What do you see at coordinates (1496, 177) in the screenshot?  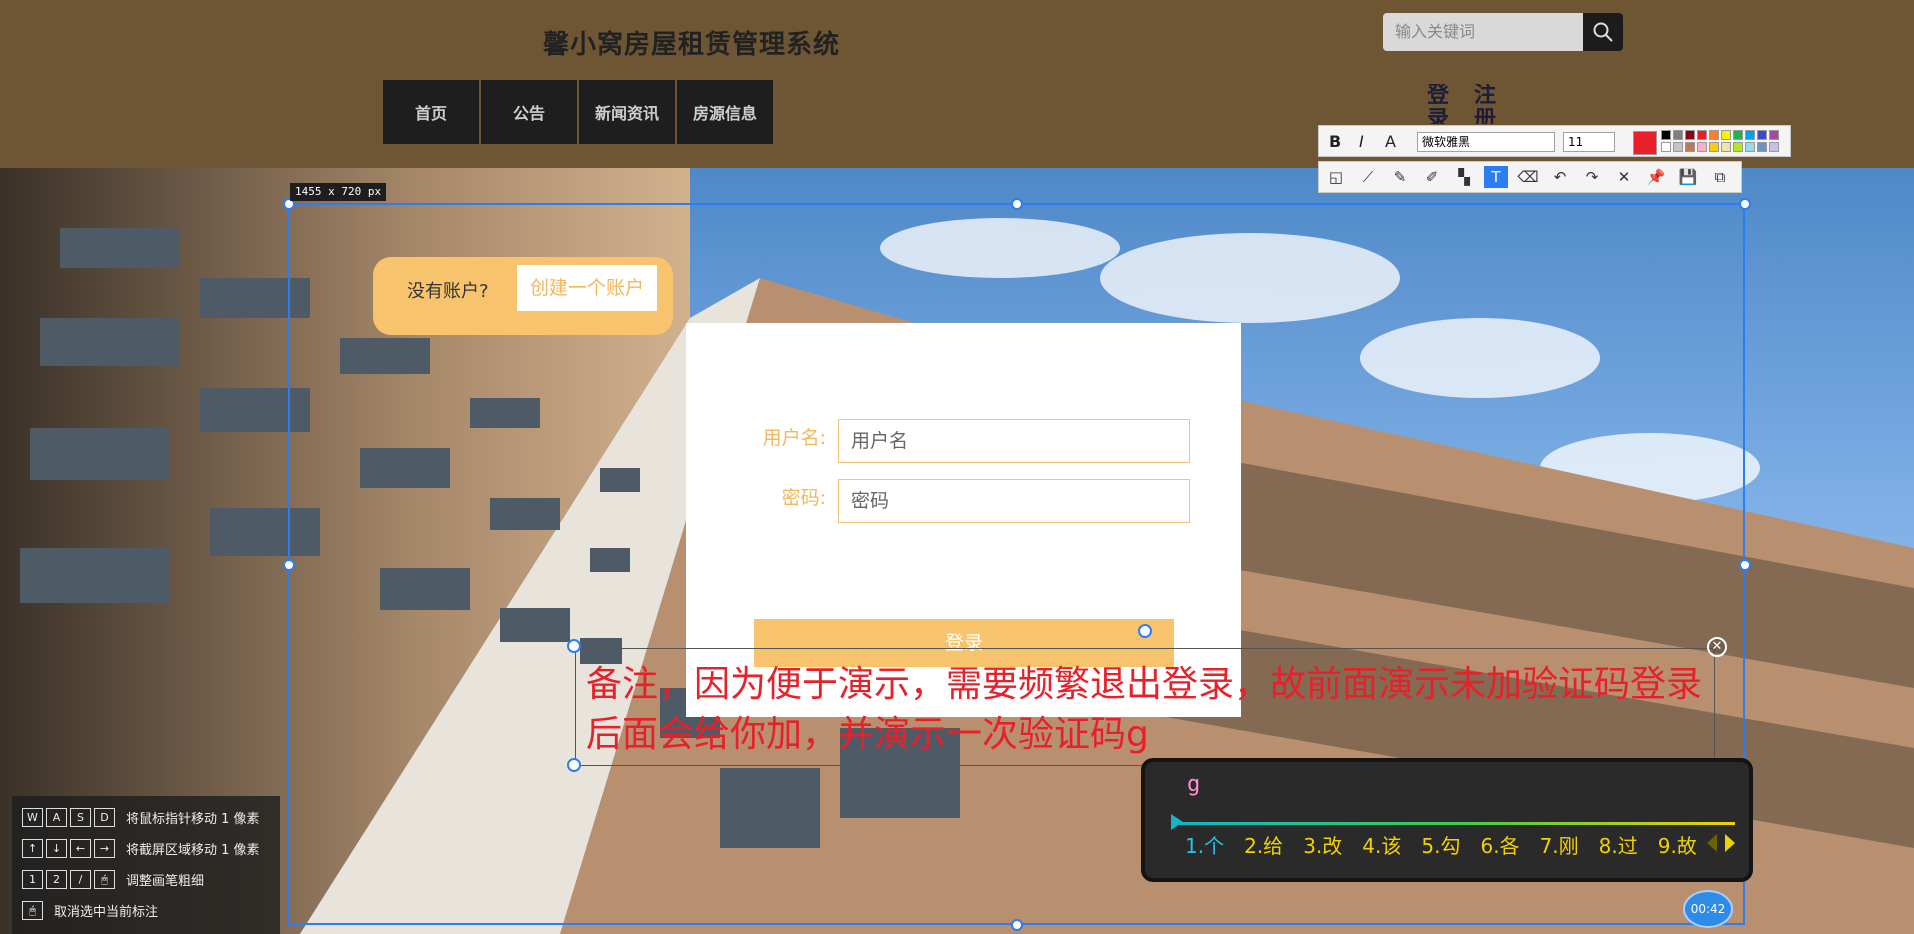 I see `text-tool: T` at bounding box center [1496, 177].